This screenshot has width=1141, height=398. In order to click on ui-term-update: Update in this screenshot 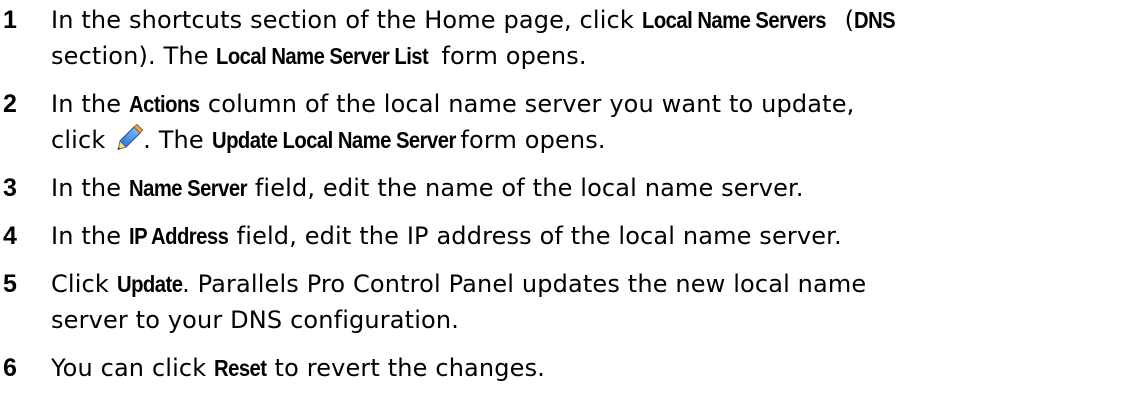, I will do `click(149, 284)`.